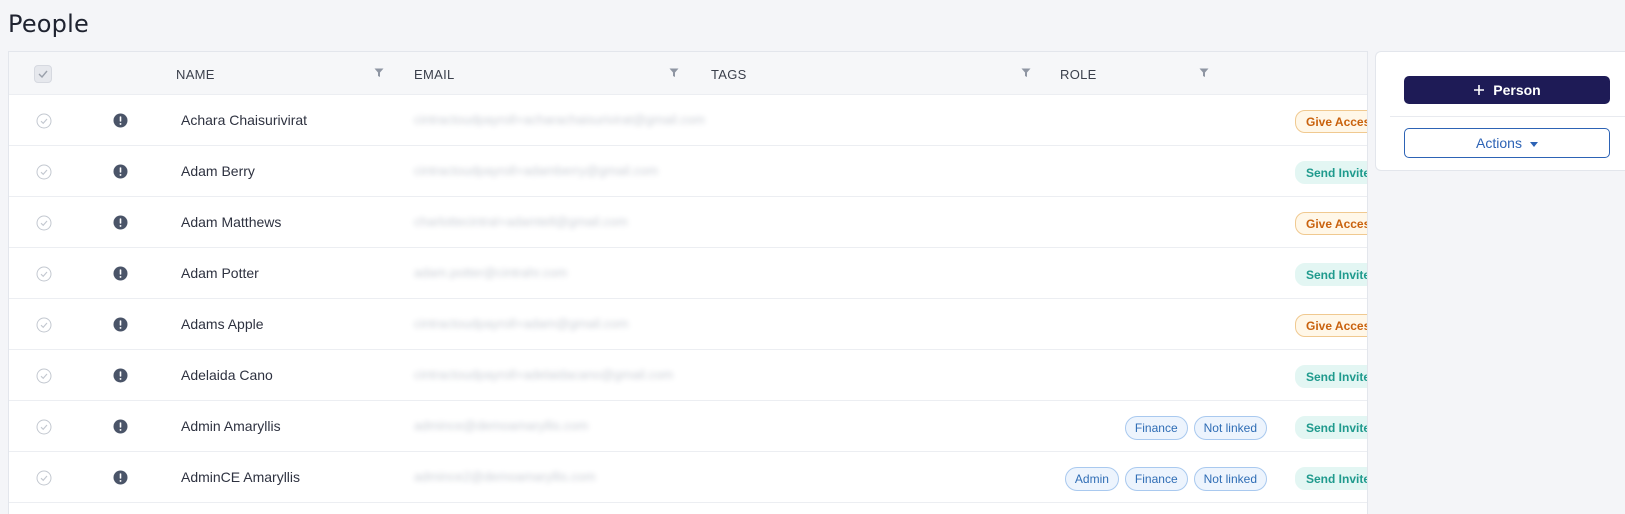 The image size is (1625, 514). Describe the element at coordinates (1533, 144) in the screenshot. I see `caret-down-icon` at that location.